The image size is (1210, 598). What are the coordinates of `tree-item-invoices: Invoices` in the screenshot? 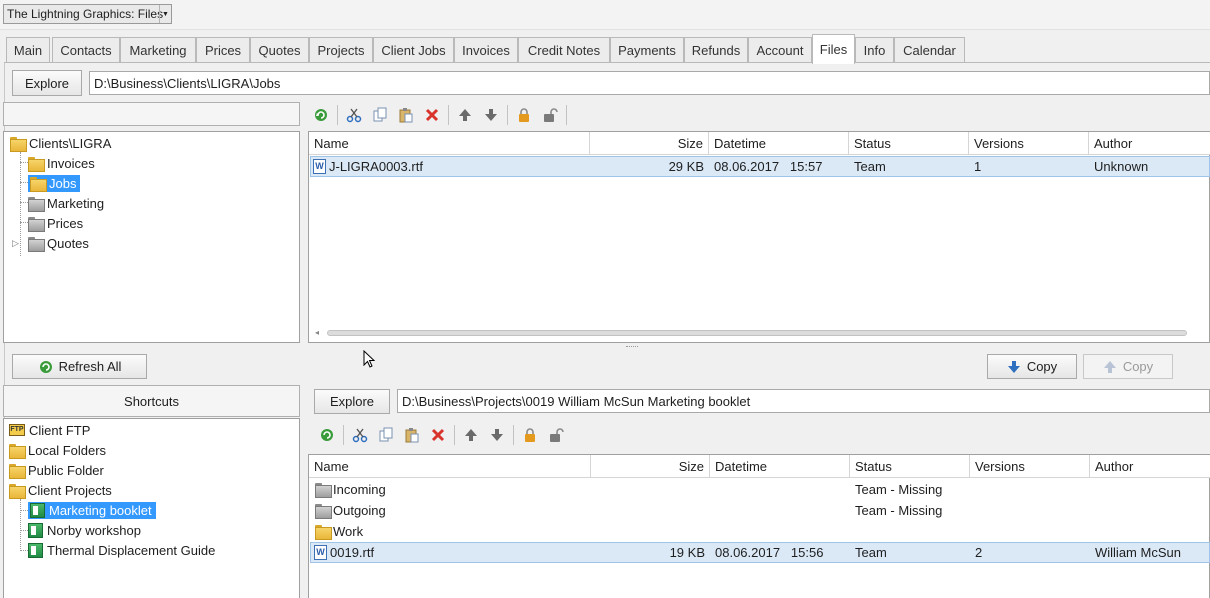 It's located at (61, 163).